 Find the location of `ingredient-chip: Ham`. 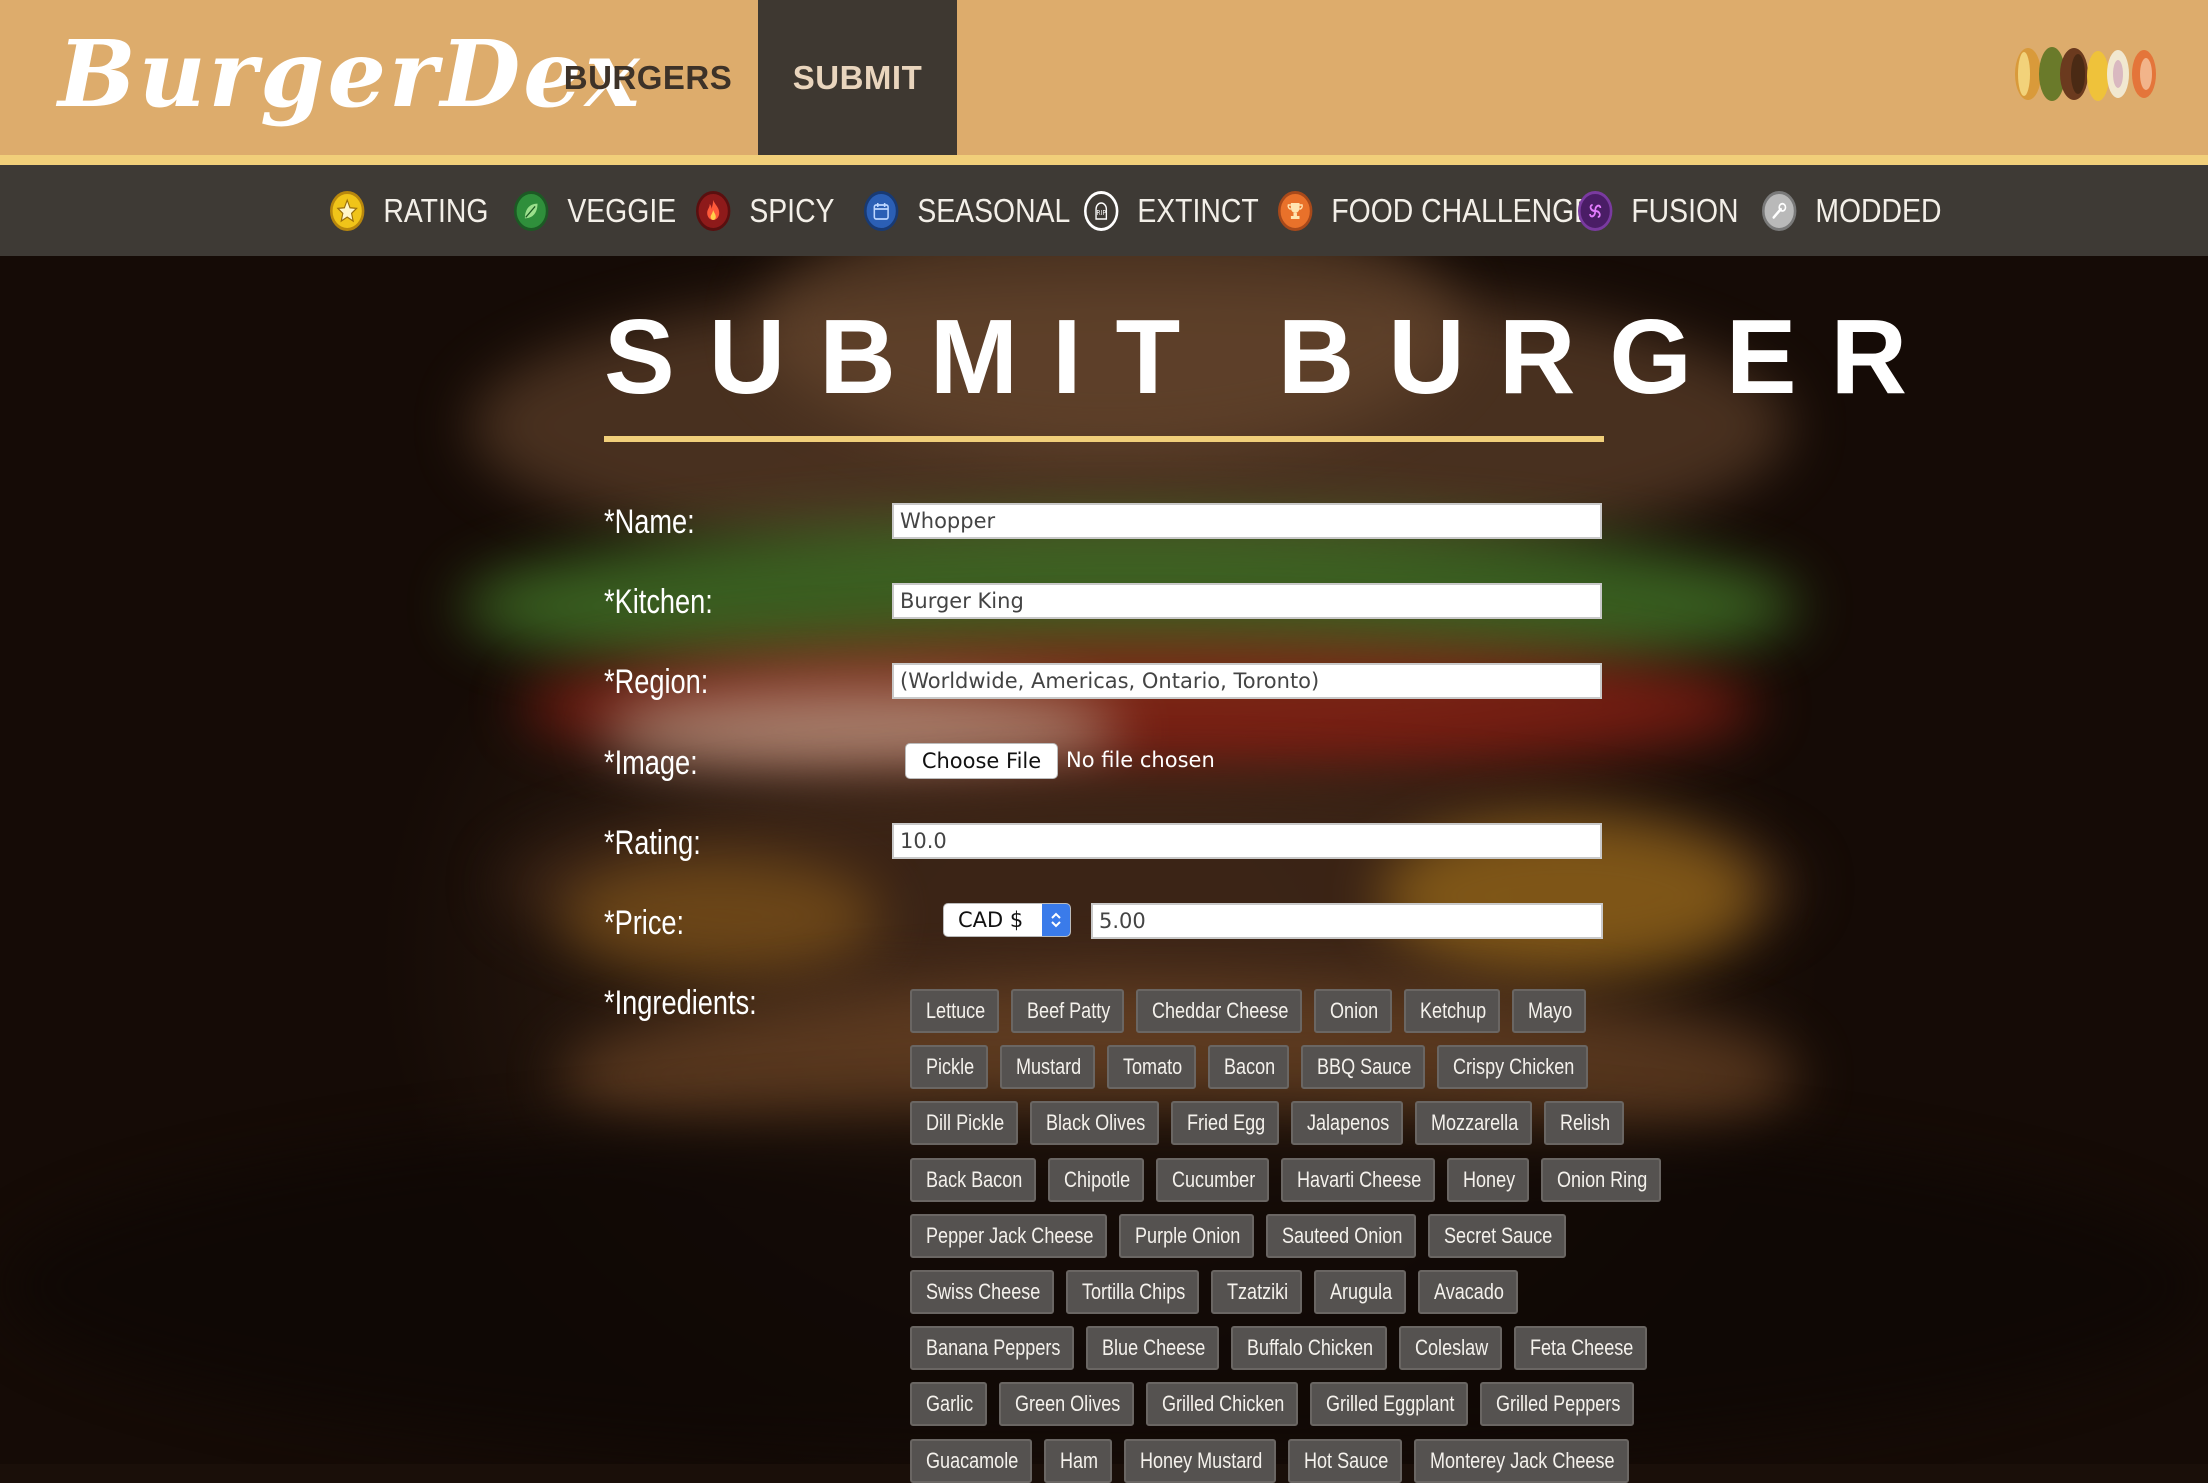

ingredient-chip: Ham is located at coordinates (1078, 1461).